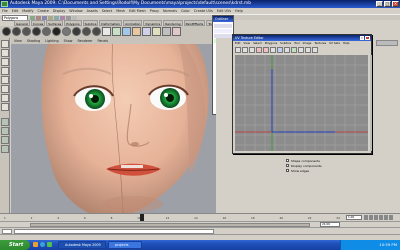  What do you see at coordinates (366, 217) in the screenshot?
I see `rewind-icon` at bounding box center [366, 217].